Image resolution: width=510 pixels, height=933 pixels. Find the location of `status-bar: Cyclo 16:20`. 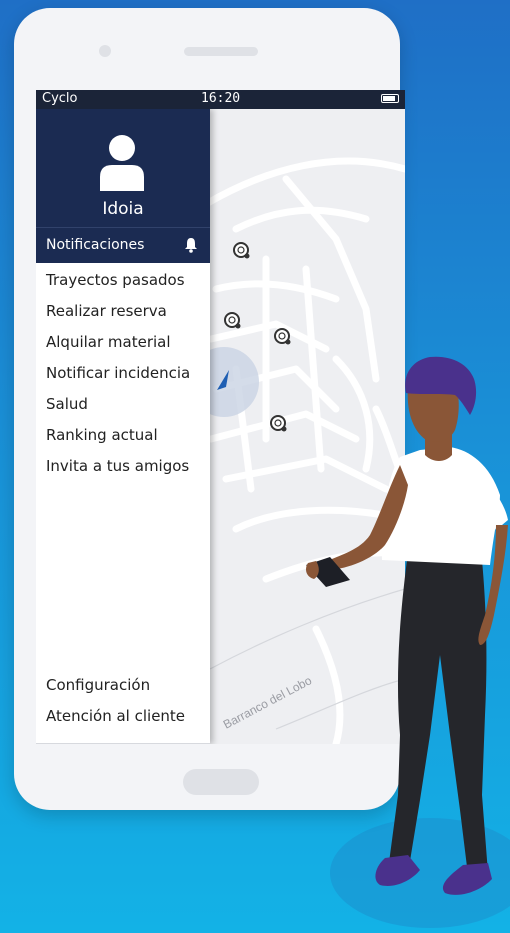

status-bar: Cyclo 16:20 is located at coordinates (220, 99).